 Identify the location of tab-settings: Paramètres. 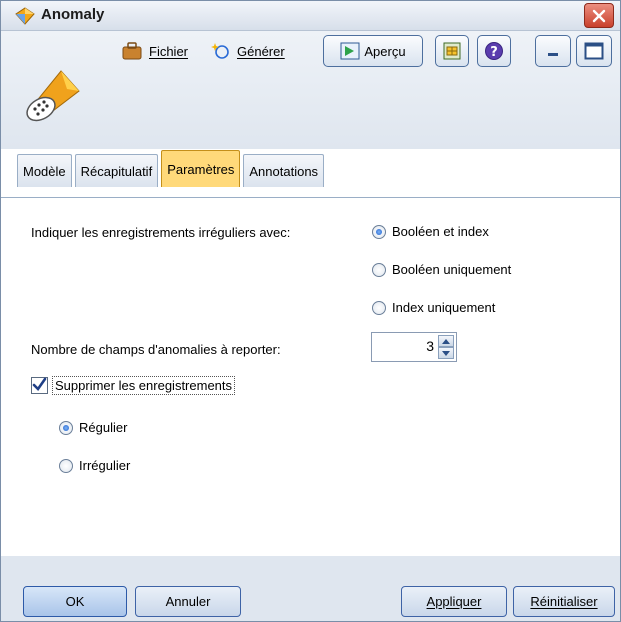
(201, 168).